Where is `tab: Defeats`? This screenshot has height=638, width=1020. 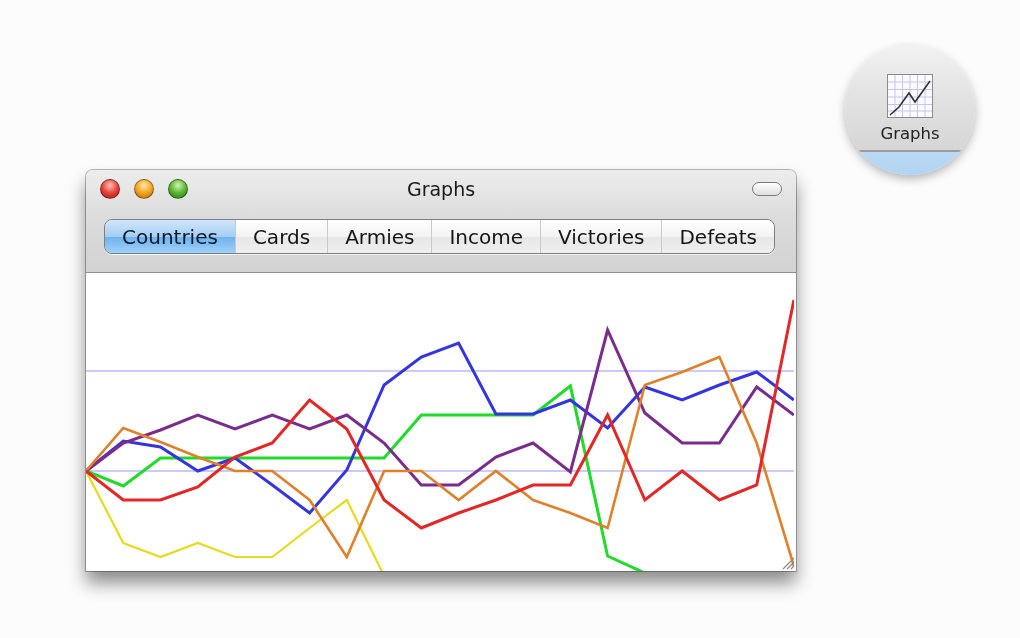 tab: Defeats is located at coordinates (717, 236).